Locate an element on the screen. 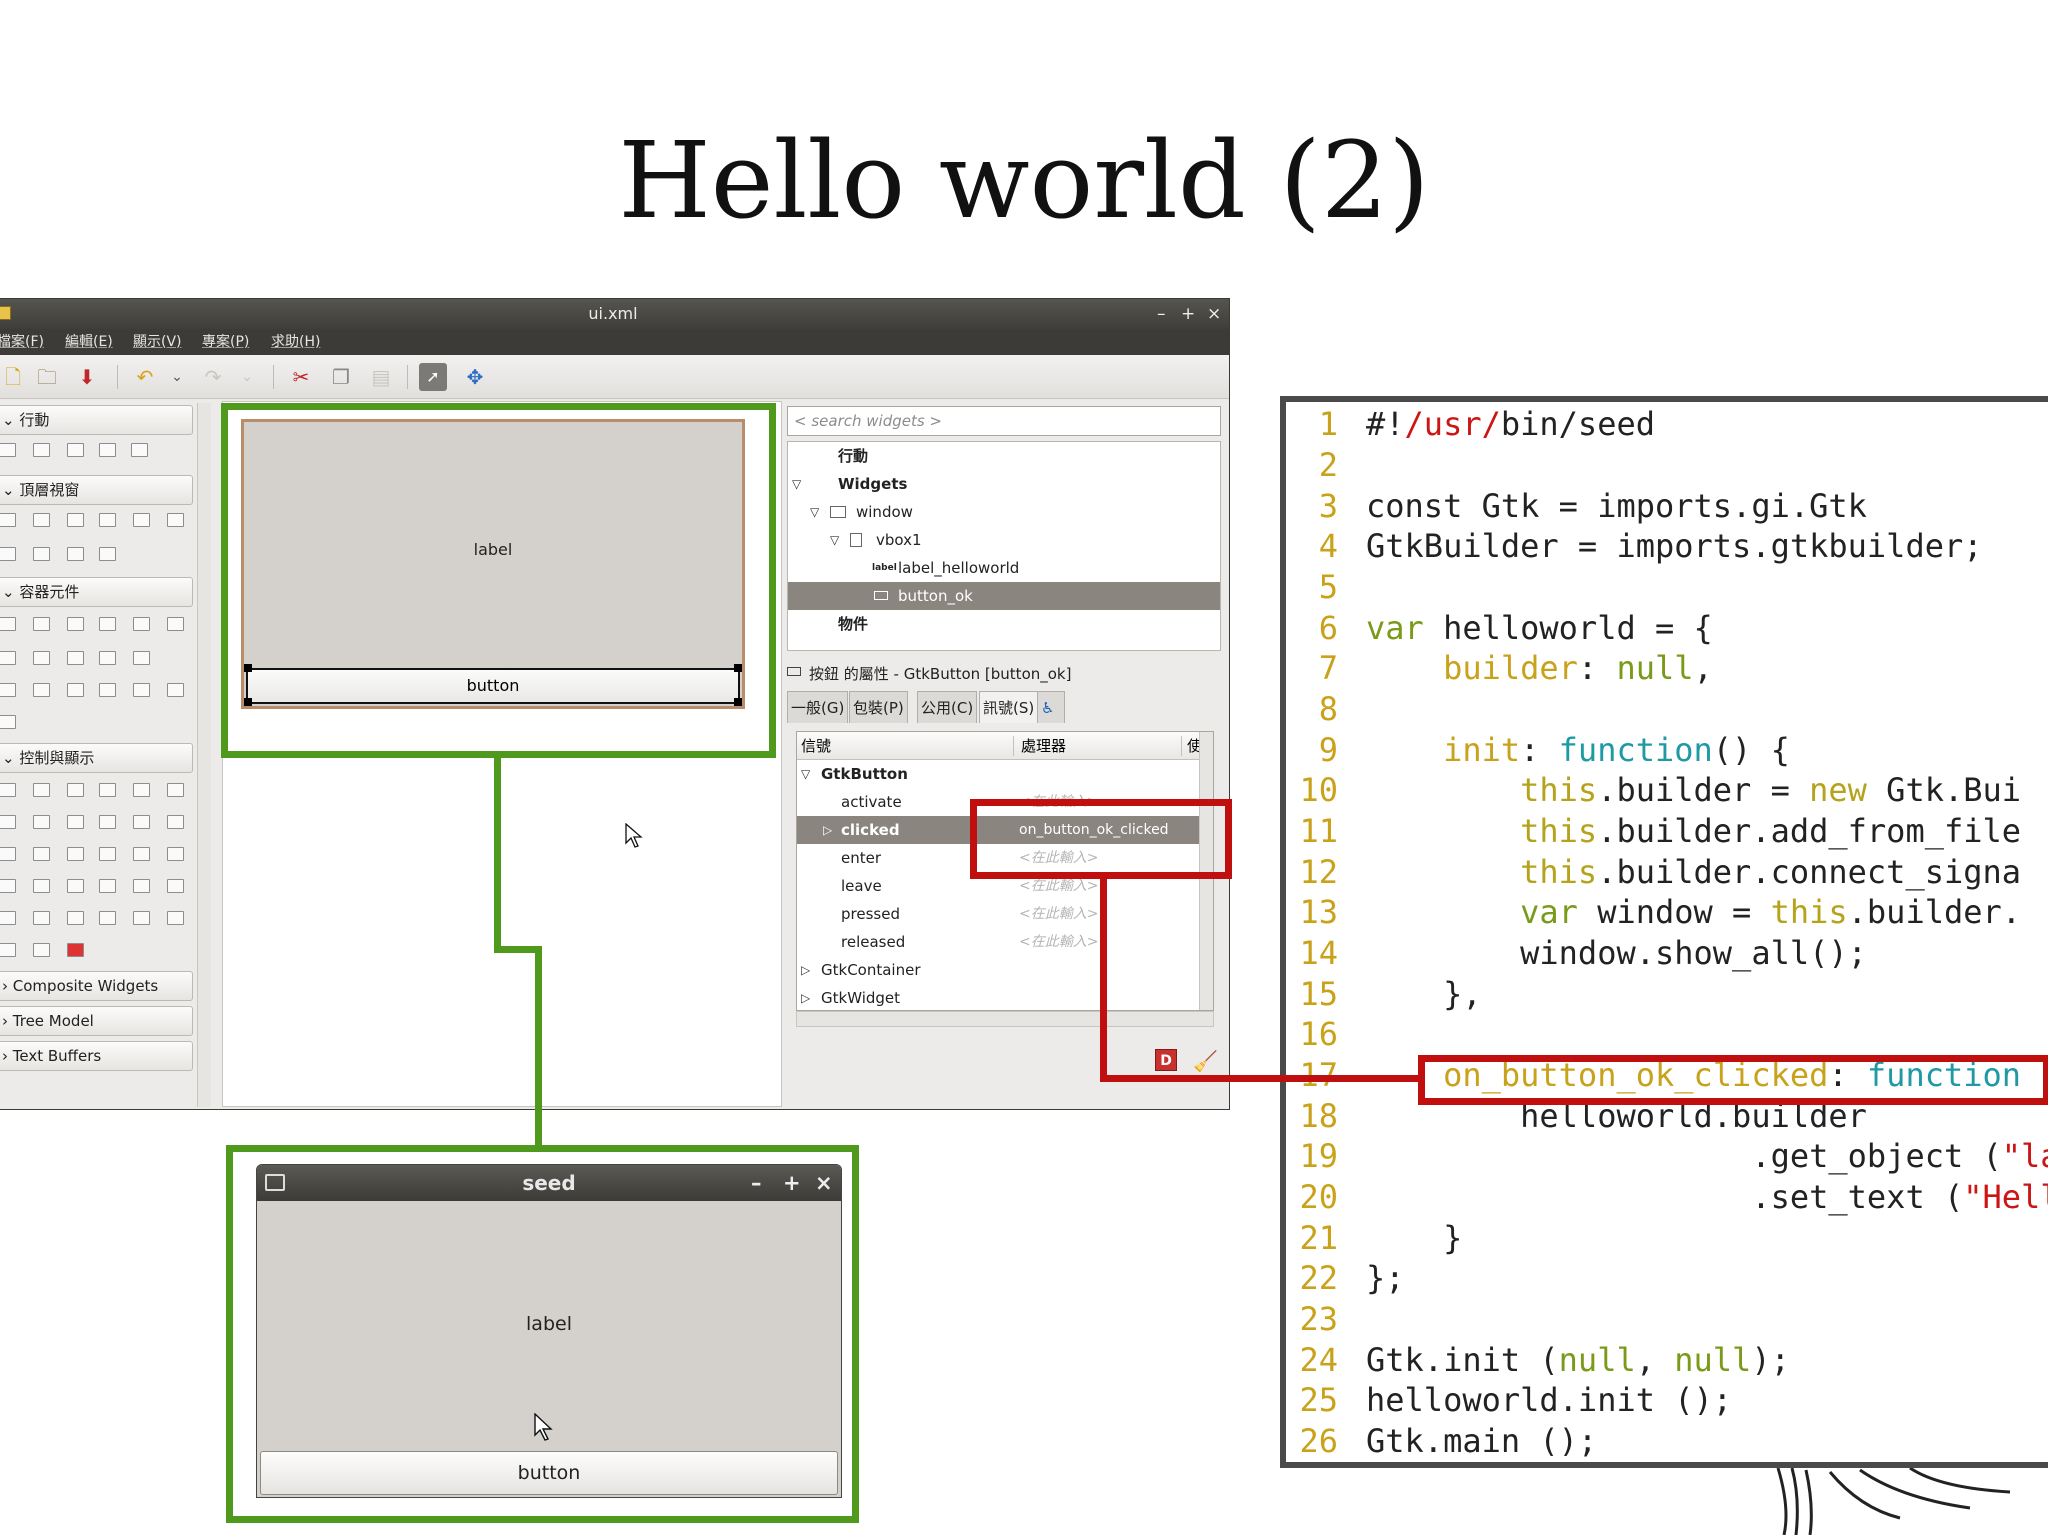 This screenshot has width=2048, height=1535. tree-row: ▽ Widgets is located at coordinates (1004, 484).